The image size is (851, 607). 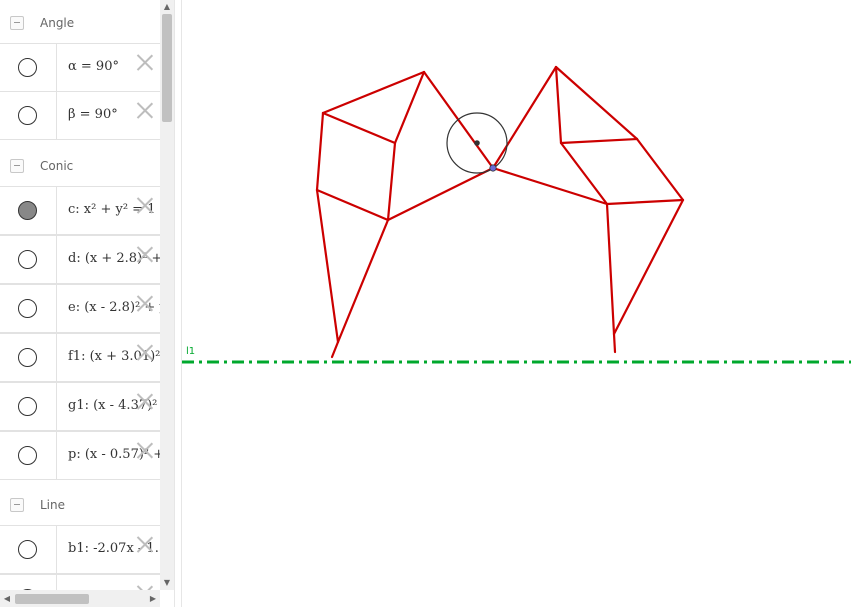 I want to click on crank-point, so click(x=493, y=168).